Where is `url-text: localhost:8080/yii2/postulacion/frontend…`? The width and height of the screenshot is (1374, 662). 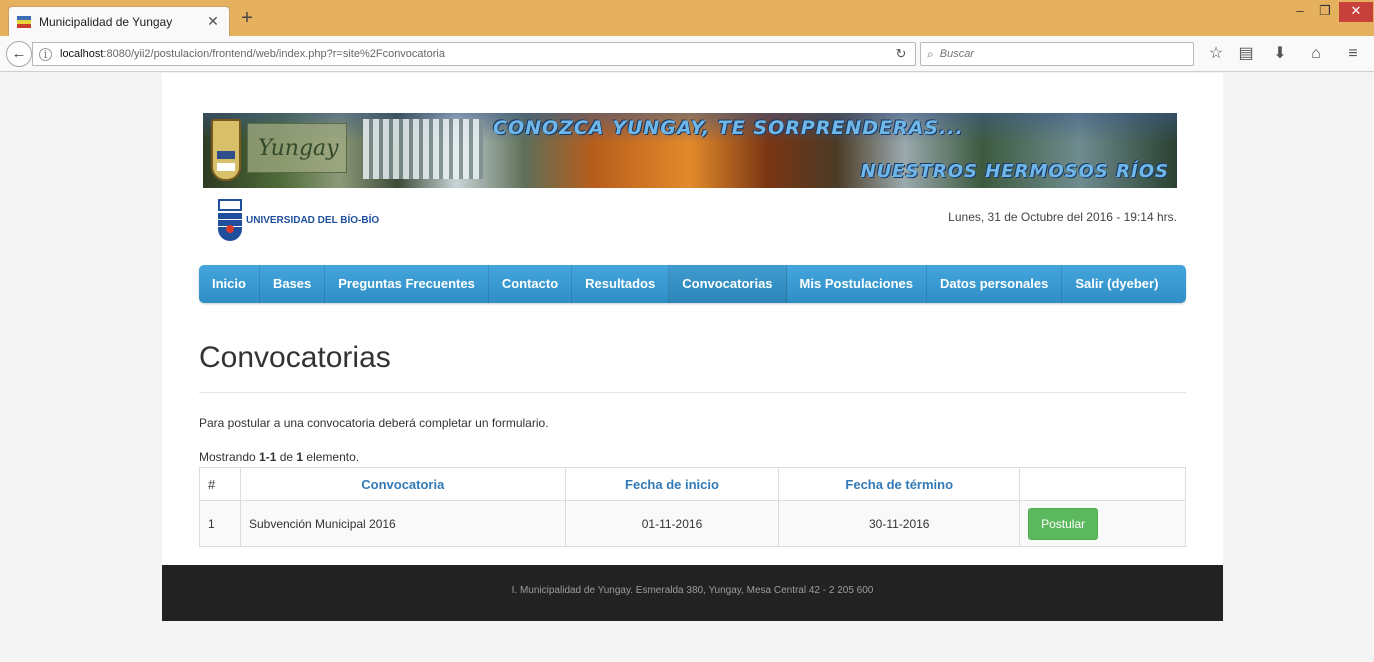
url-text: localhost:8080/yii2/postulacion/frontend… is located at coordinates (476, 54).